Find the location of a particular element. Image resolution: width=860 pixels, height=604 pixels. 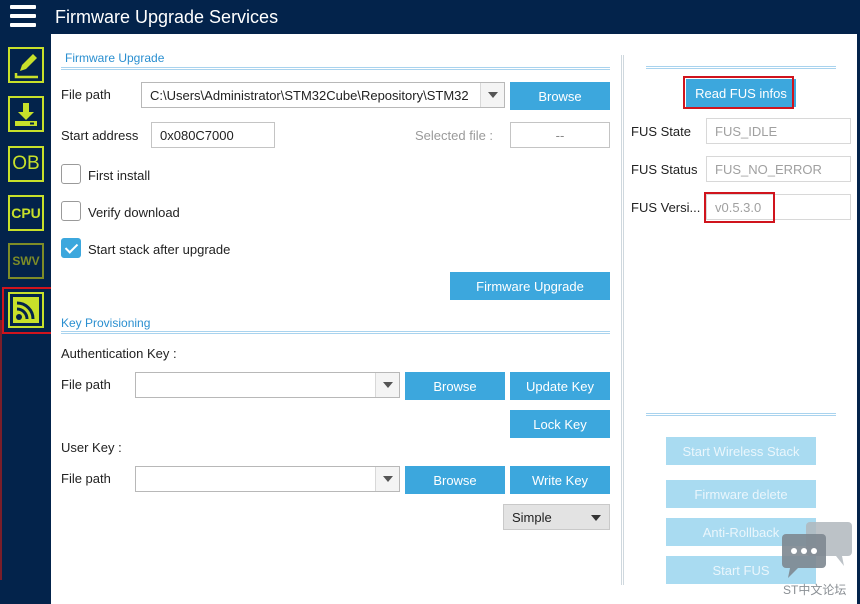

firmware-upgrade-section-title: Firmware Upgrade is located at coordinates (115, 58).